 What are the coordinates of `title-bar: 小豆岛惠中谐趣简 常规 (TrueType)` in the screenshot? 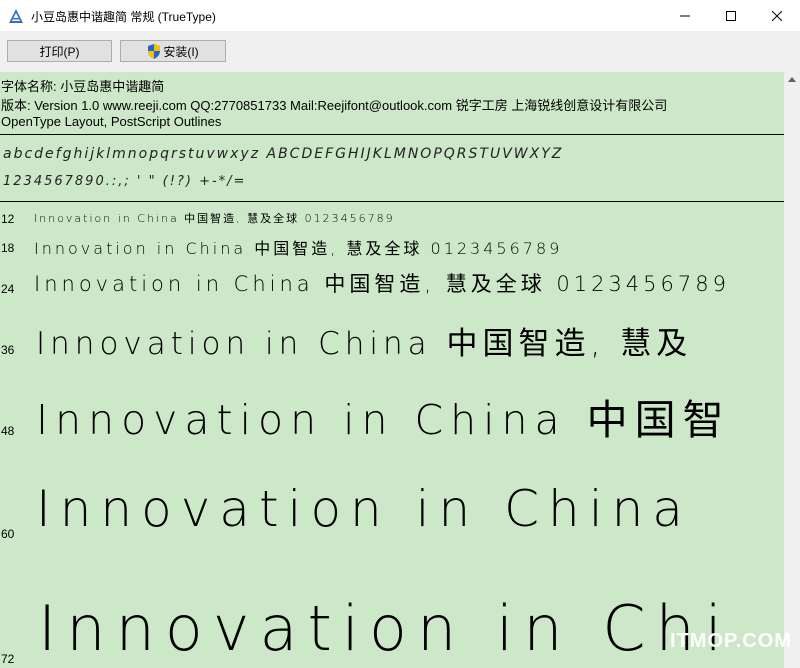 It's located at (400, 15).